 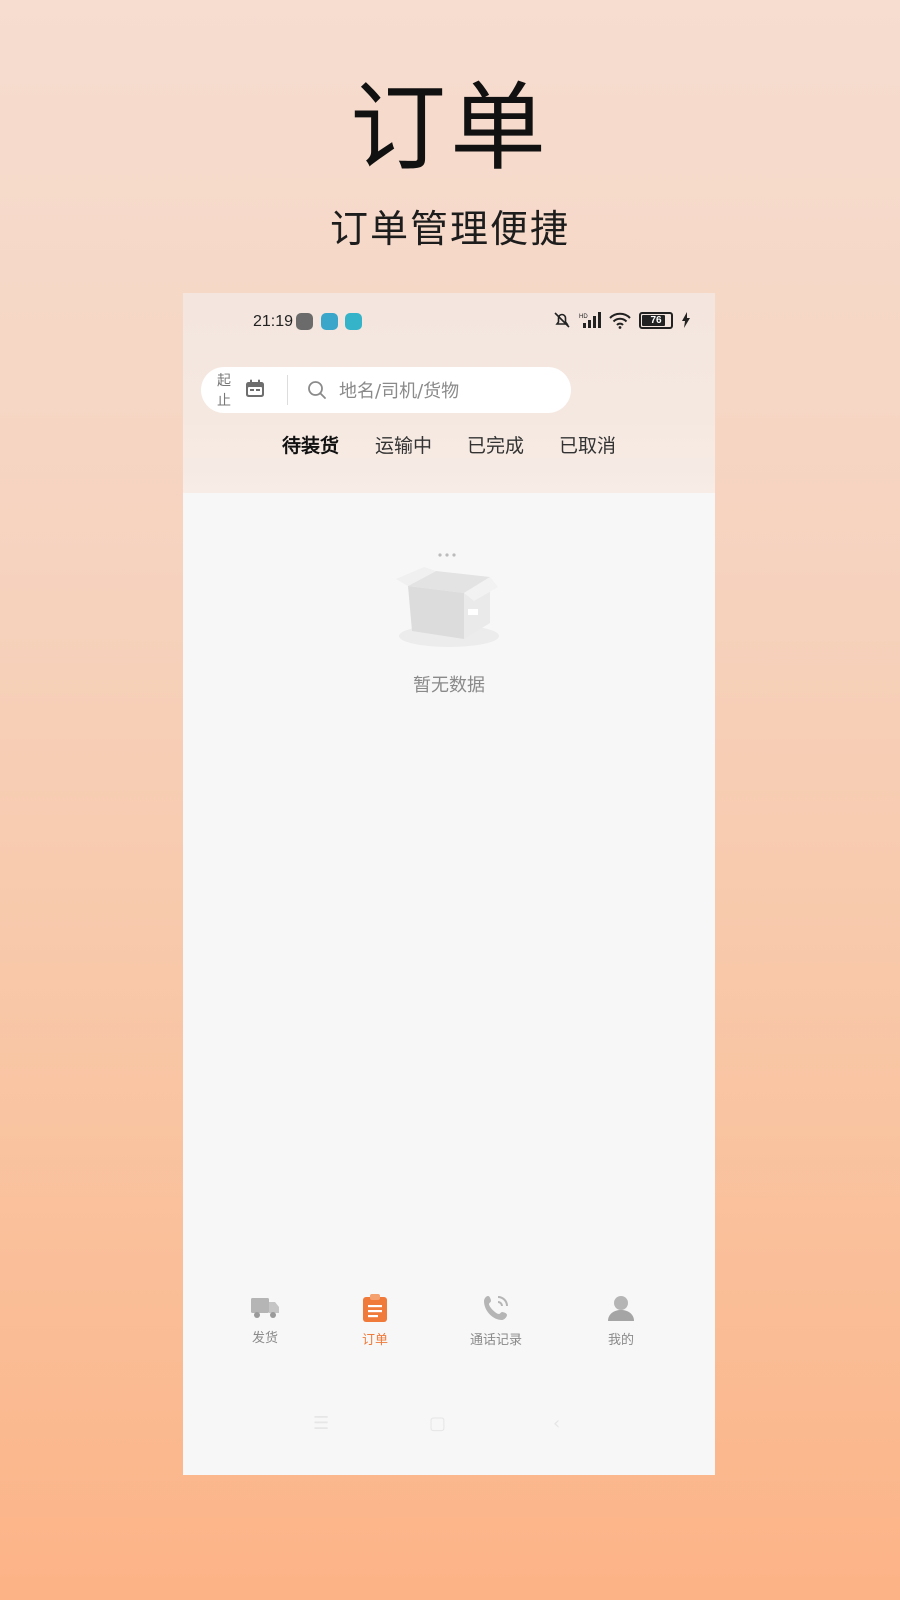 What do you see at coordinates (225, 391) in the screenshot?
I see `date-range-label: 起 止` at bounding box center [225, 391].